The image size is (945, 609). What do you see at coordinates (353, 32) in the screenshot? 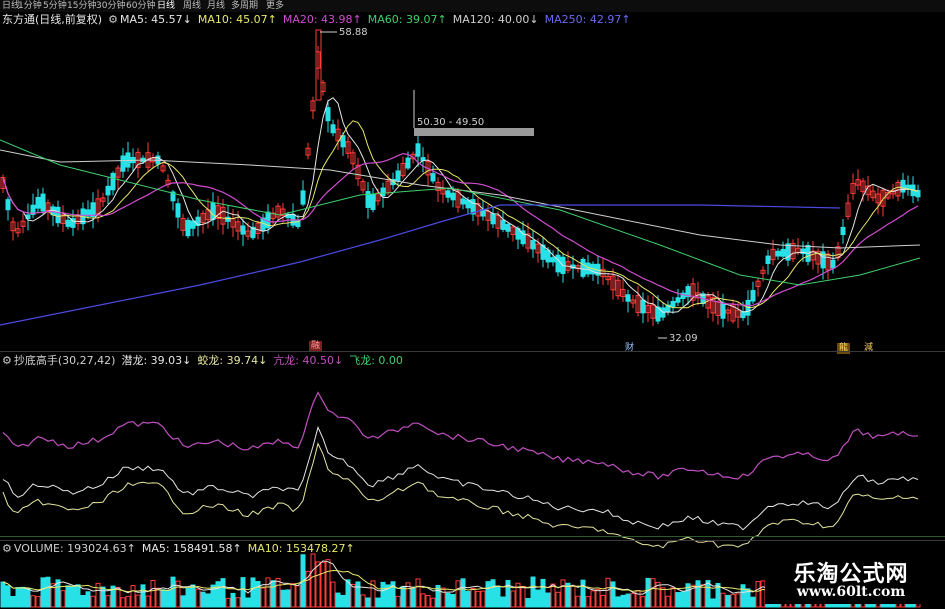
I see `high-price-label: 58.88` at bounding box center [353, 32].